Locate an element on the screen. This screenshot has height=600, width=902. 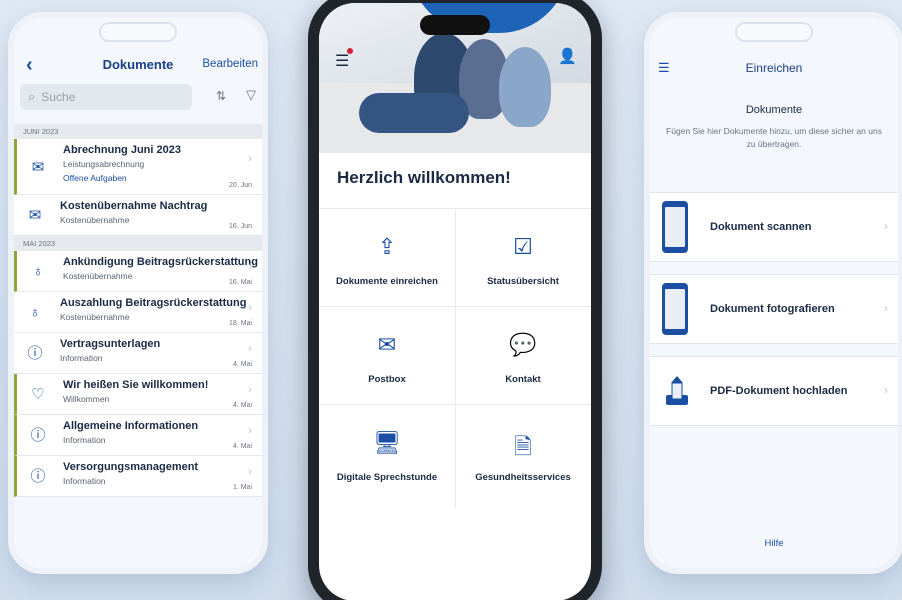
item-task-link: Offene Aufgaben is located at coordinates (95, 178).